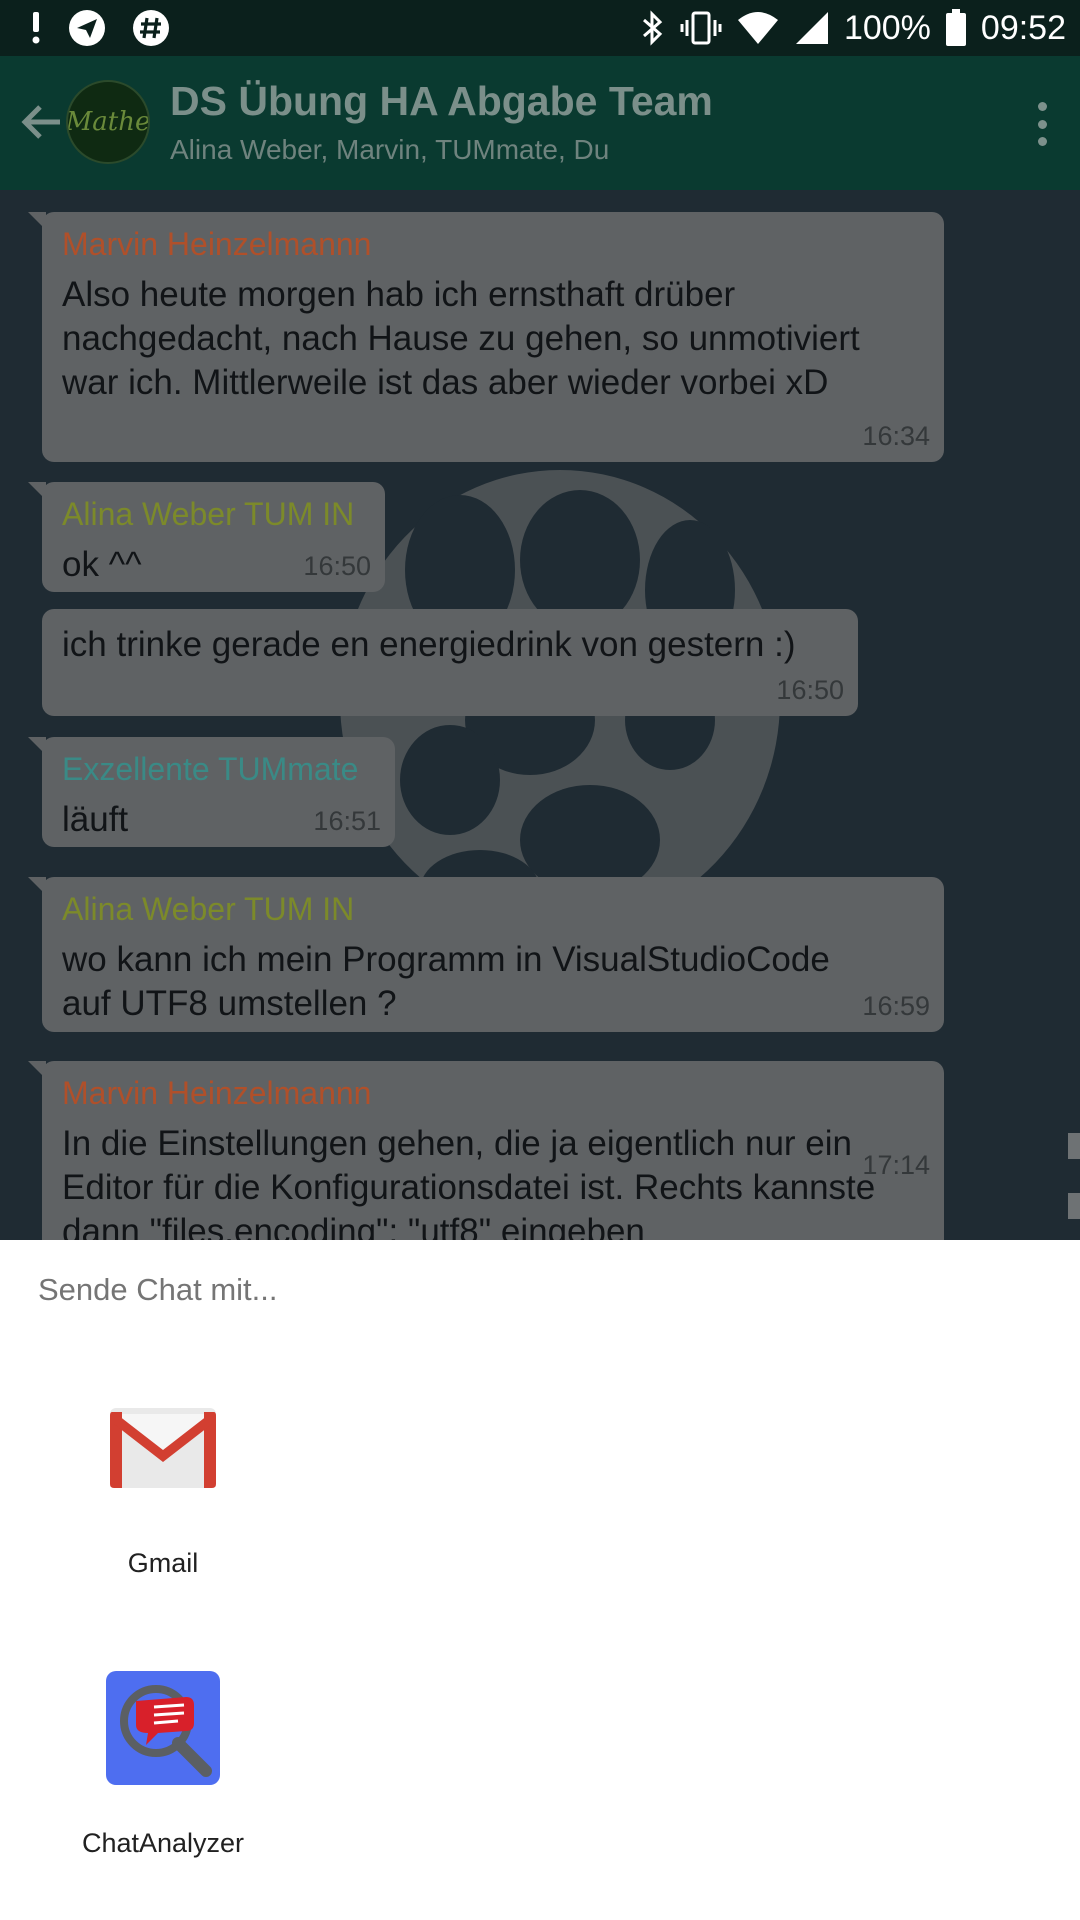 The width and height of the screenshot is (1080, 1920). What do you see at coordinates (441, 101) in the screenshot?
I see `chat-title: DS Übung HA Abgabe Team` at bounding box center [441, 101].